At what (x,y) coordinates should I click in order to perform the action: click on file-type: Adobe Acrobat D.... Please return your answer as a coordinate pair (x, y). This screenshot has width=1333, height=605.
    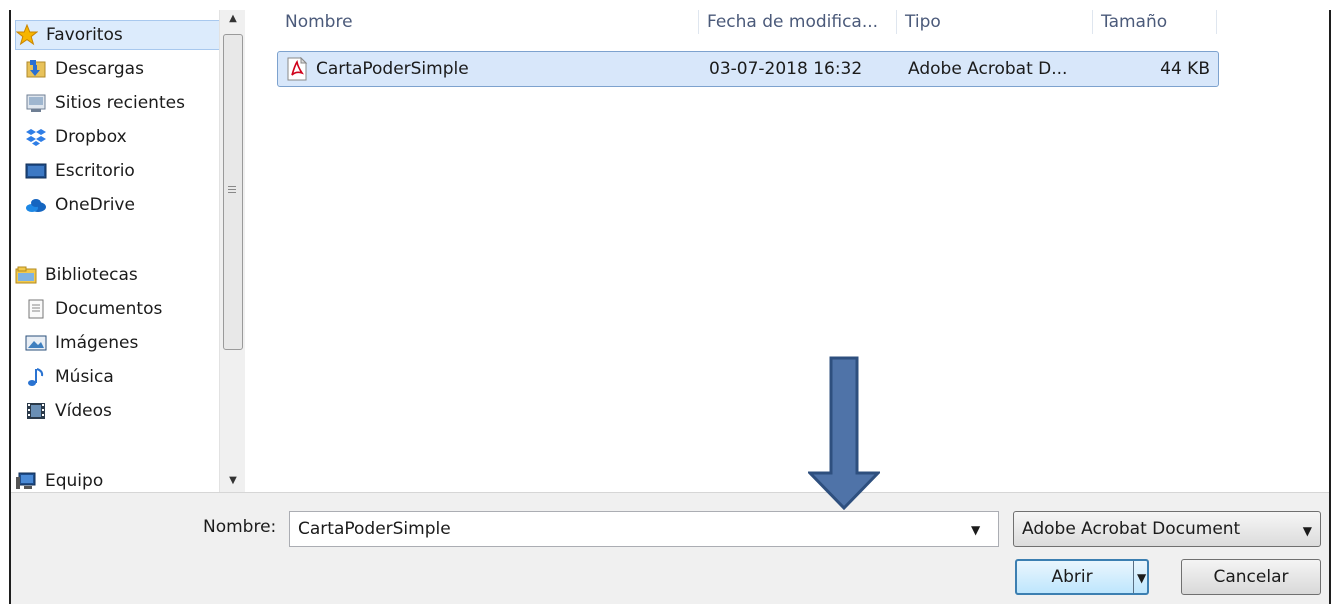
    Looking at the image, I should click on (988, 69).